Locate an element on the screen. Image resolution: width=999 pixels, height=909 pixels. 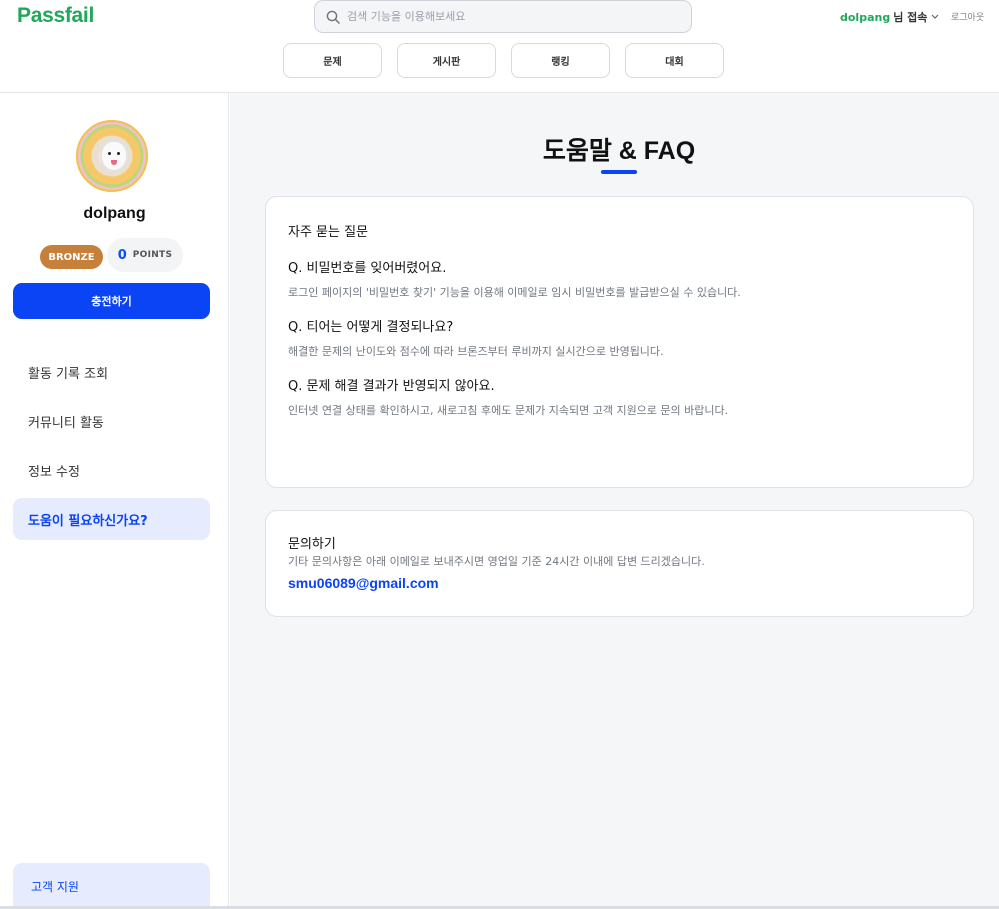
title-underline is located at coordinates (619, 172).